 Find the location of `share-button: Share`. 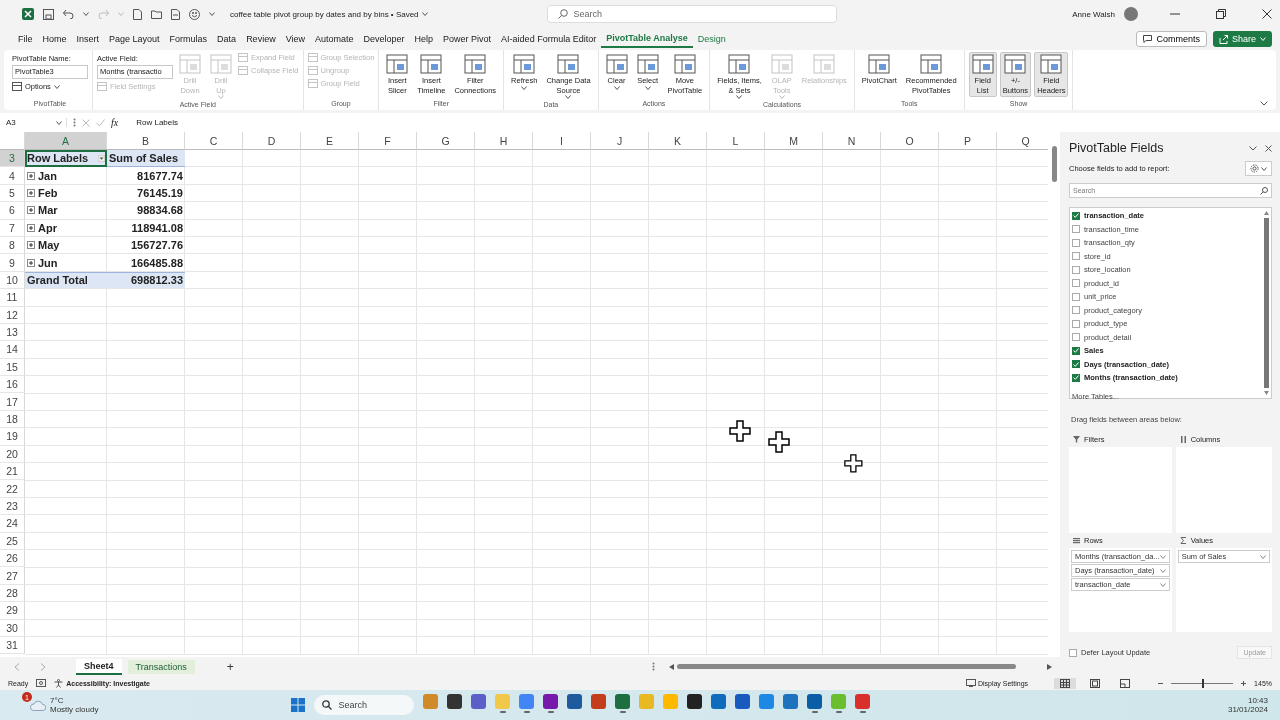

share-button: Share is located at coordinates (1242, 39).